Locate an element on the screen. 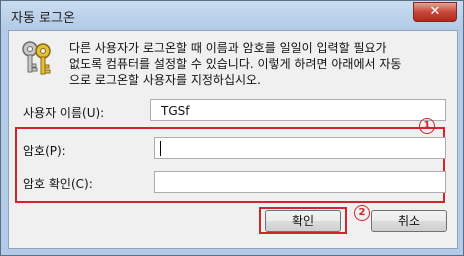  description-line-3: 으로 로그온할 사용자를 지정하십시오. is located at coordinates (165, 80).